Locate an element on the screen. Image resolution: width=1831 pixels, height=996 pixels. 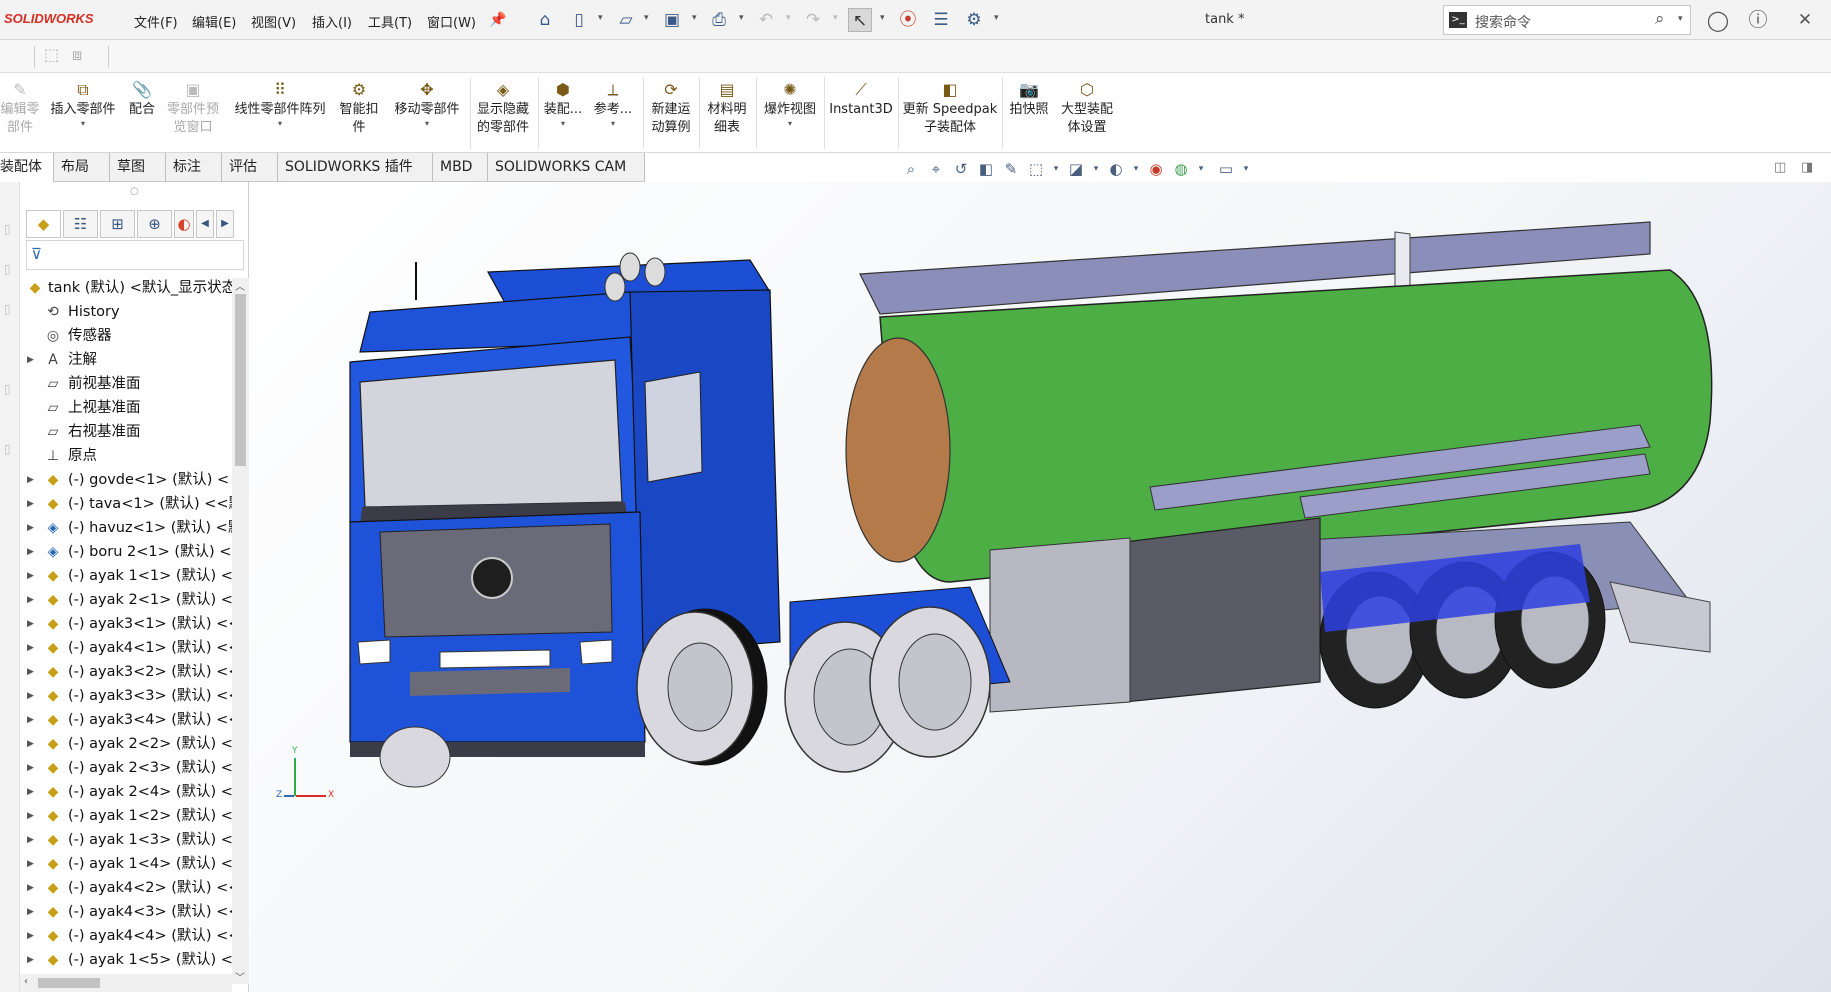
cmd-instant3d: ⟋ Instant3D is located at coordinates (861, 112).